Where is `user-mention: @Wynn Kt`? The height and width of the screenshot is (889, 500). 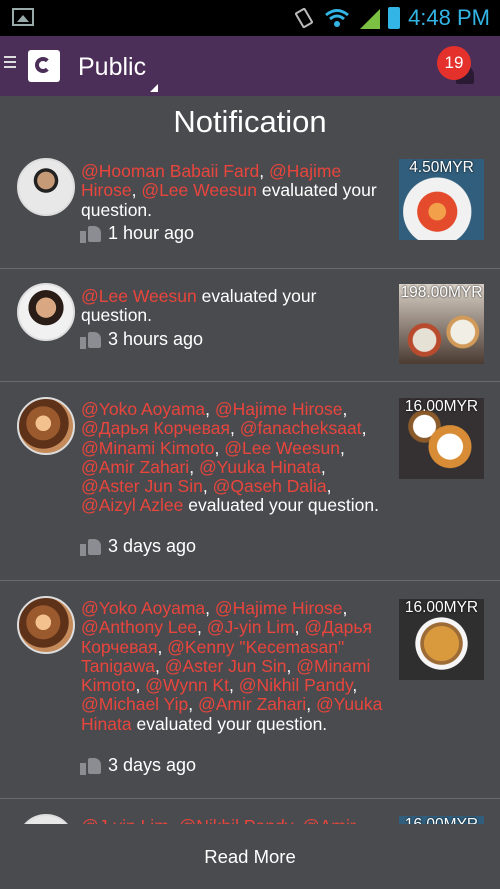 user-mention: @Wynn Kt is located at coordinates (187, 685).